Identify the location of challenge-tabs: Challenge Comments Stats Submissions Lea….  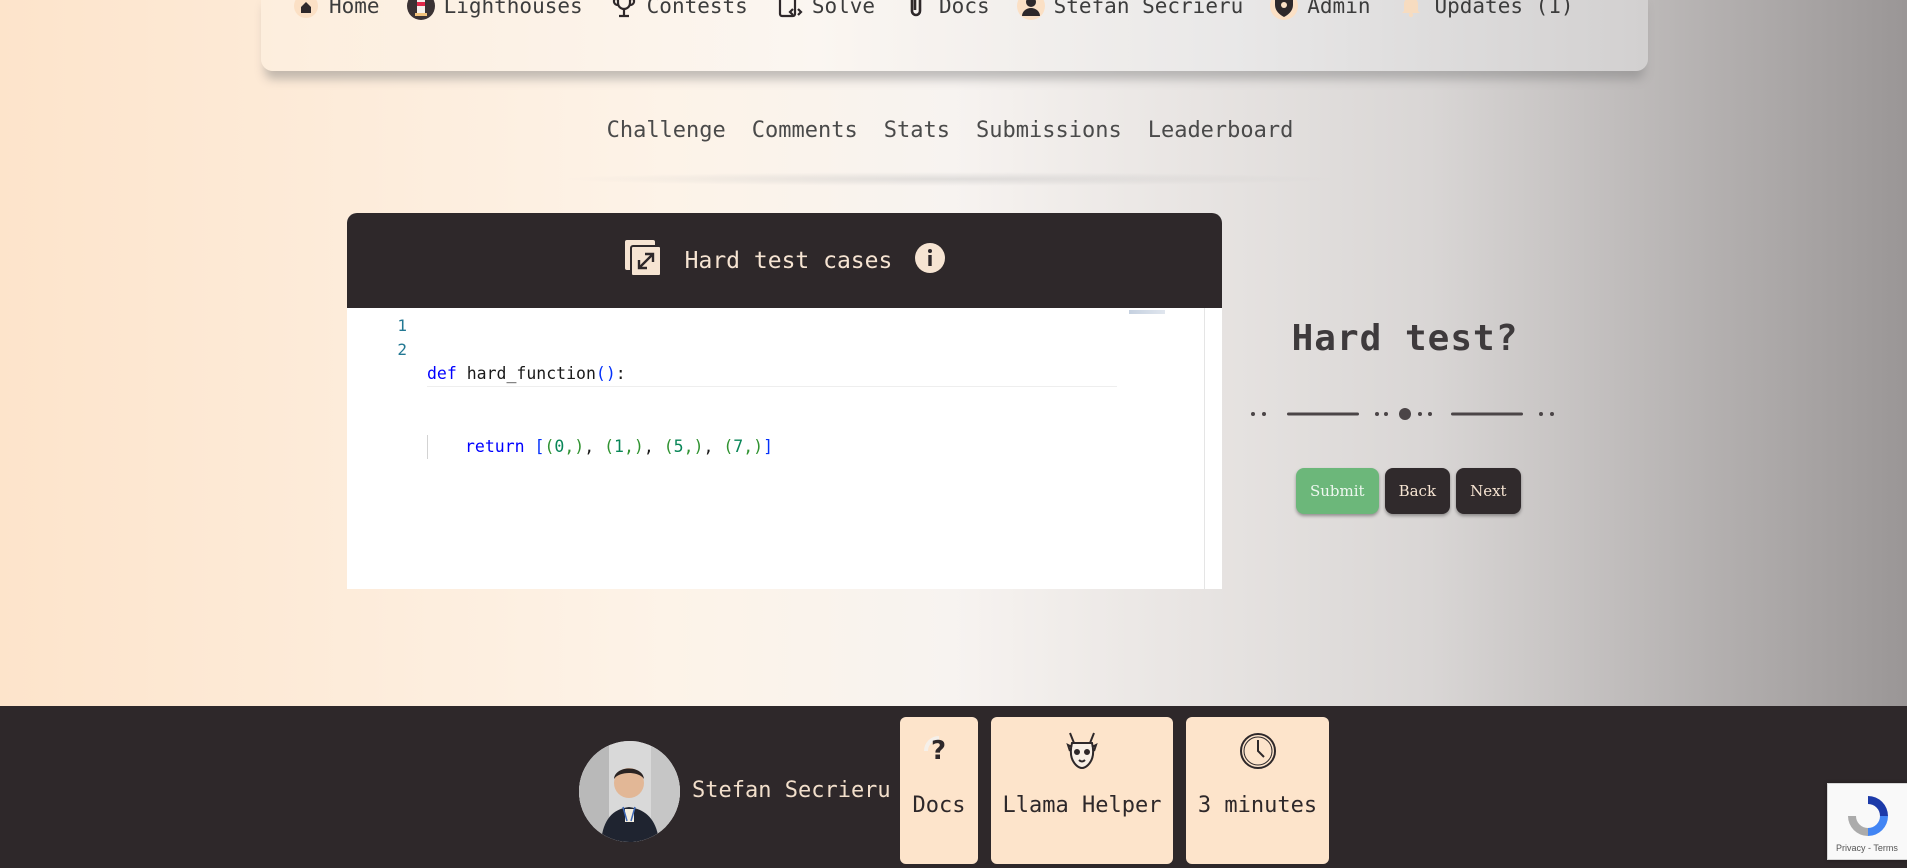
(950, 130).